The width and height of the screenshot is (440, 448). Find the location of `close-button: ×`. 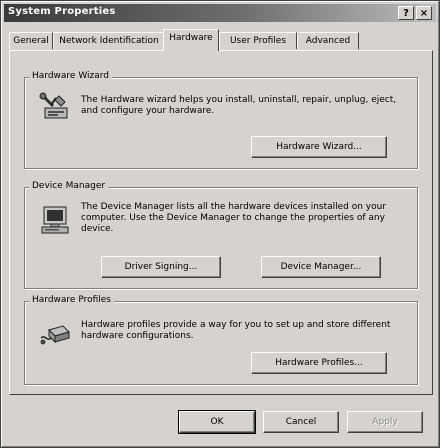

close-button: × is located at coordinates (424, 13).